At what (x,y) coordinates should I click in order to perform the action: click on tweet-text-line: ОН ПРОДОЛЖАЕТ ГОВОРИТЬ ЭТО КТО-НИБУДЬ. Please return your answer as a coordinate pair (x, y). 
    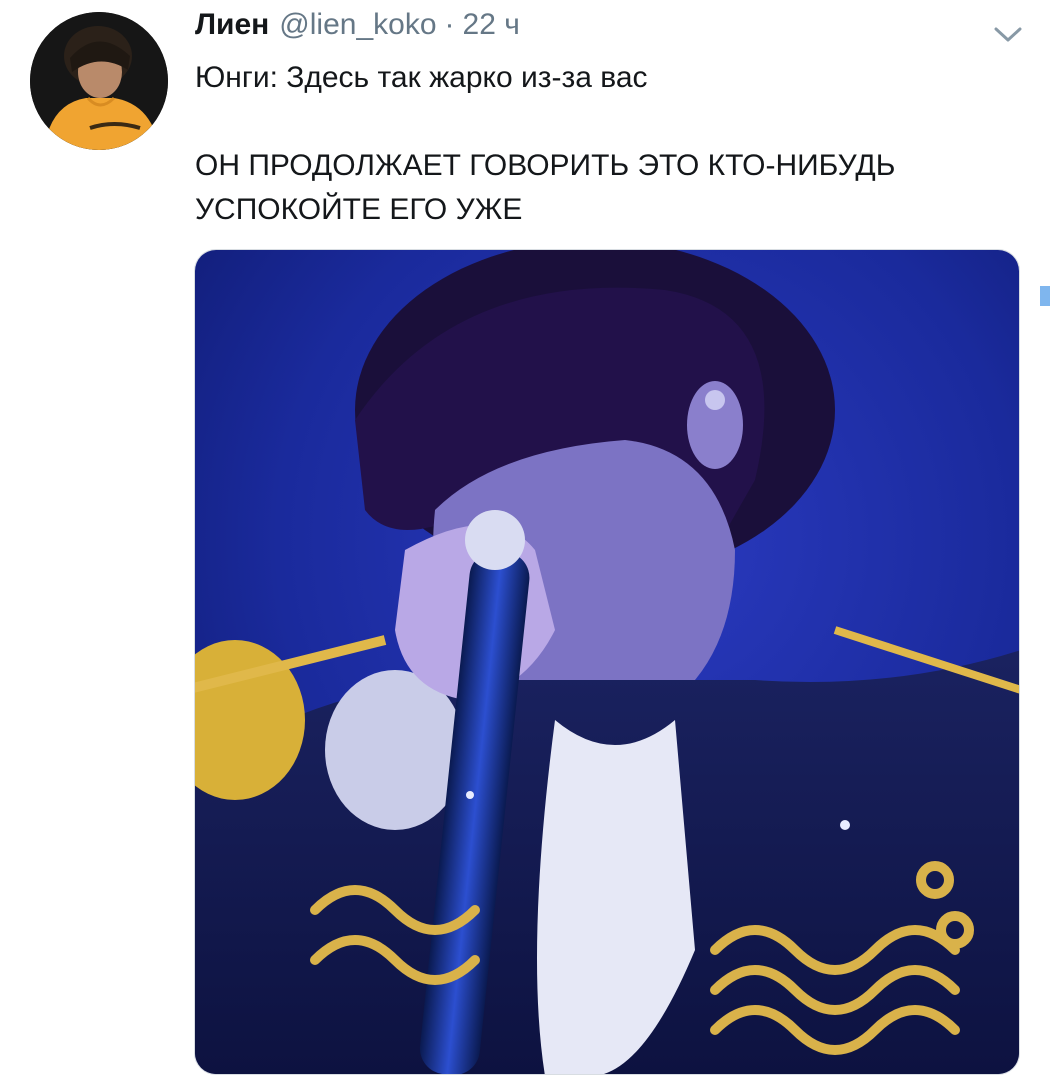
    Looking at the image, I should click on (545, 165).